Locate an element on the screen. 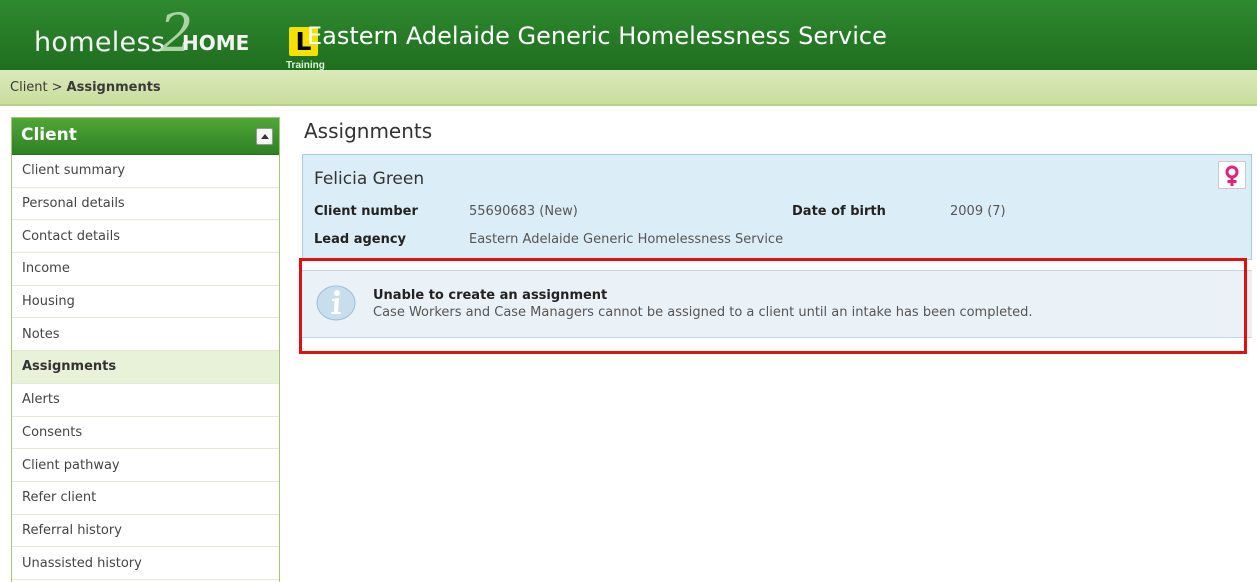 Image resolution: width=1257 pixels, height=582 pixels. client-name: Felicia Green is located at coordinates (369, 179).